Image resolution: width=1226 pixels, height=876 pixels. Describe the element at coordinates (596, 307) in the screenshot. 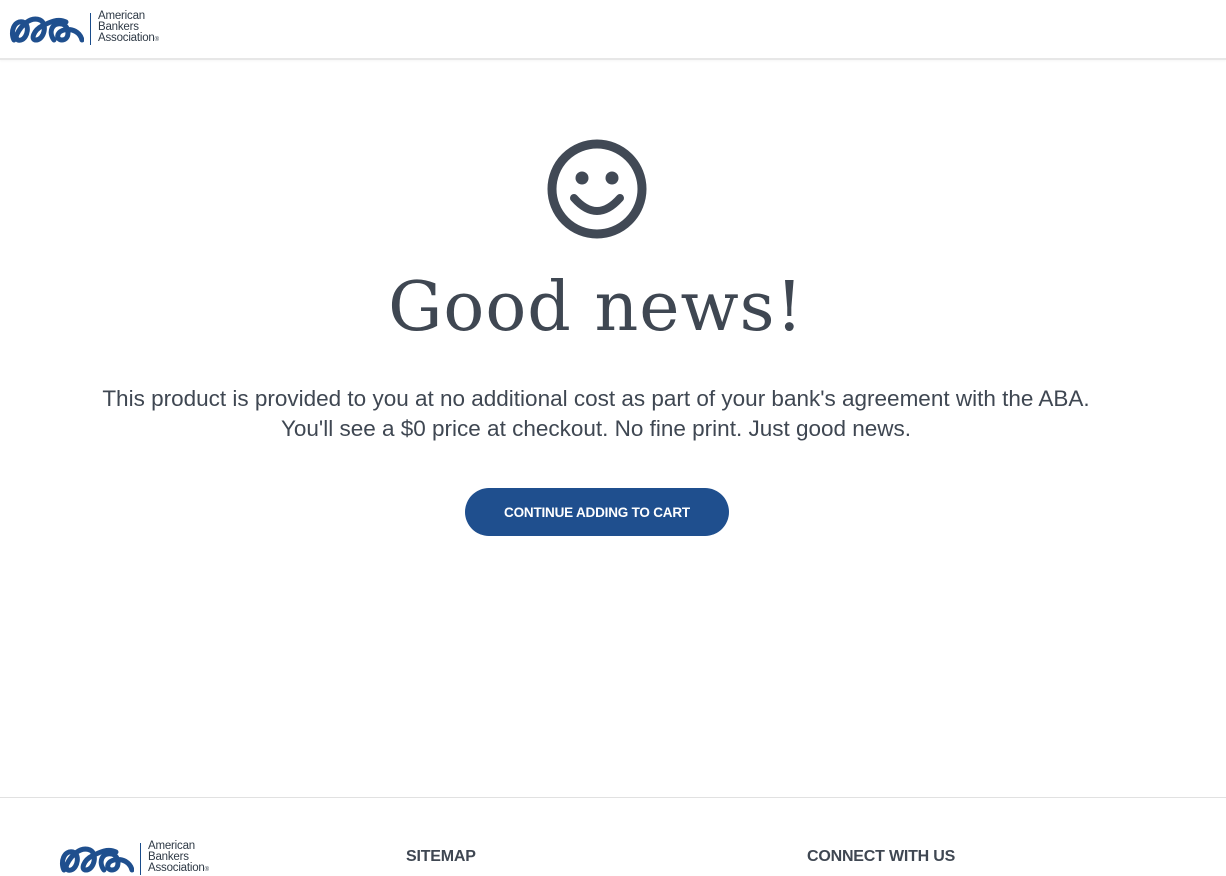

I see `page-title: Good news!` at that location.